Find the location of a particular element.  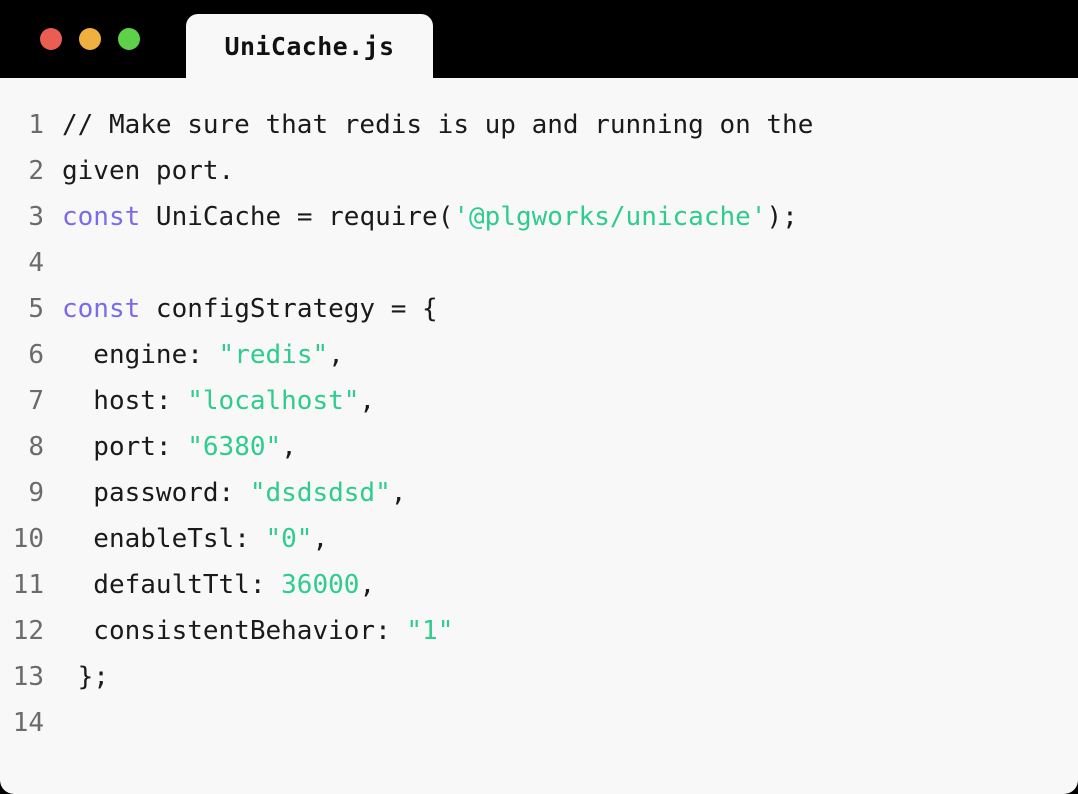

code-line-text: const configStrategy = { is located at coordinates (570, 309).